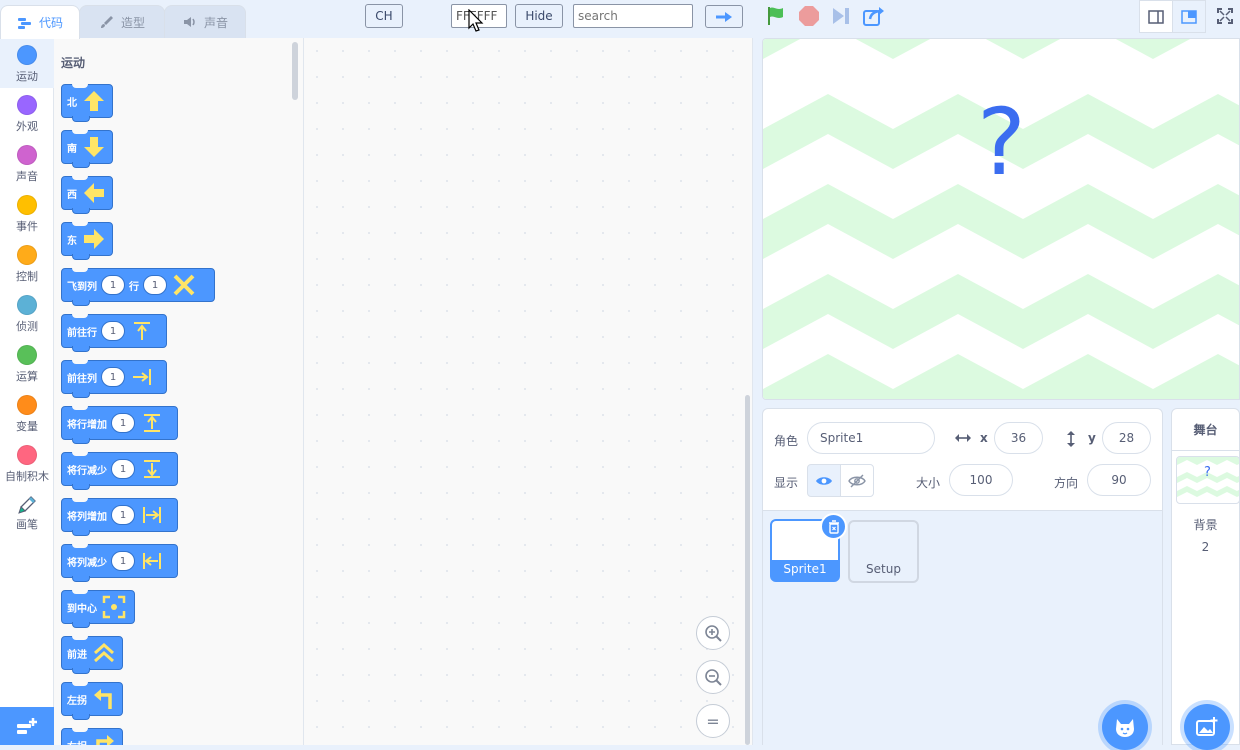  I want to click on tab-sounds: 声音, so click(205, 21).